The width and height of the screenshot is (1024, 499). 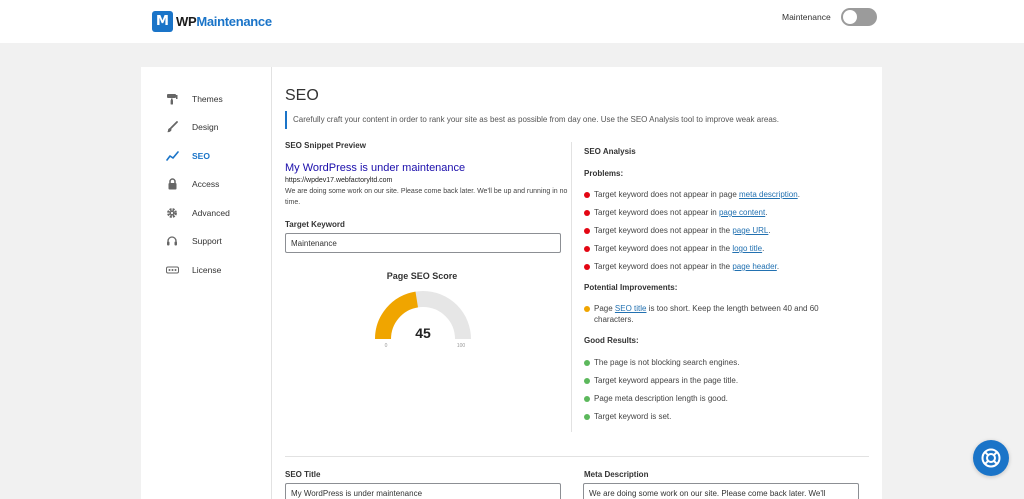 I want to click on section-divider, so click(x=577, y=456).